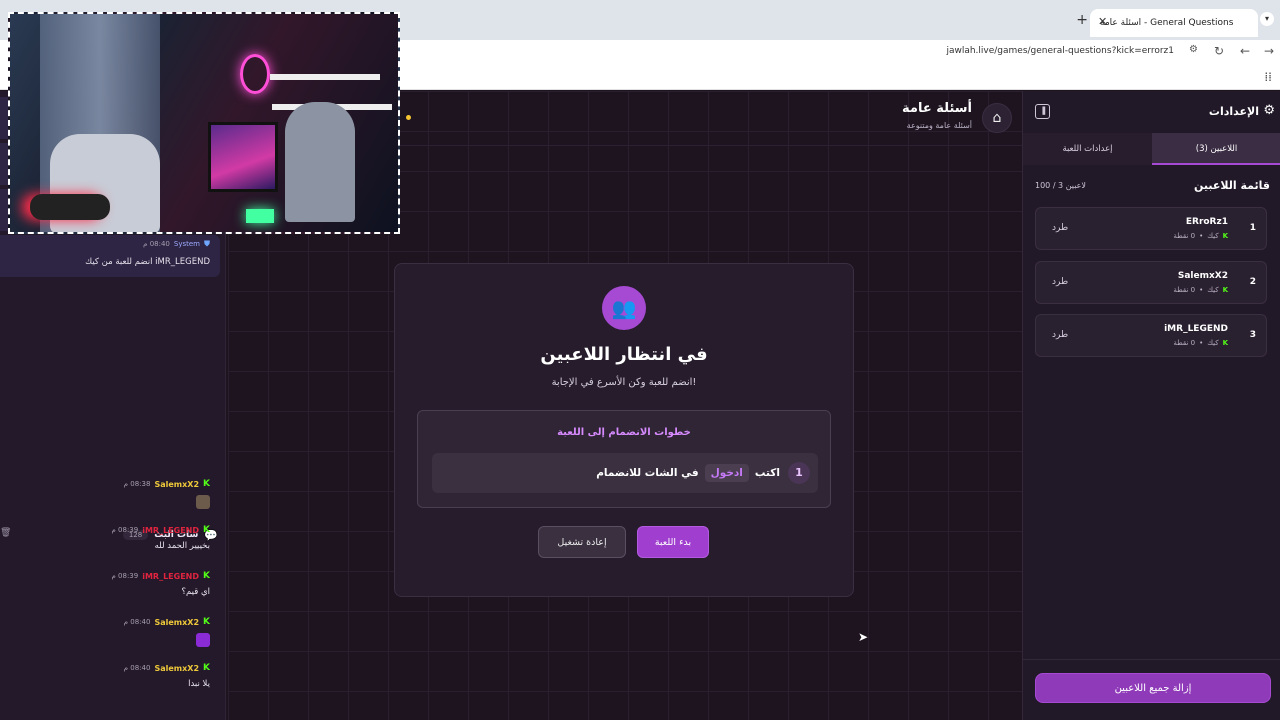  I want to click on new-tab-icon: +, so click(1082, 20).